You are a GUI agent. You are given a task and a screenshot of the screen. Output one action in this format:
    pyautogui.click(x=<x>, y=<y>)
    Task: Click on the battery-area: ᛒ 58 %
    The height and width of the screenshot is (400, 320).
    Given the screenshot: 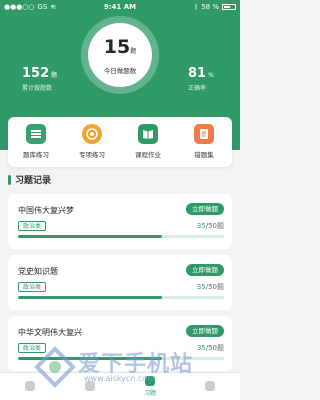 What is the action you would take?
    pyautogui.click(x=215, y=7)
    